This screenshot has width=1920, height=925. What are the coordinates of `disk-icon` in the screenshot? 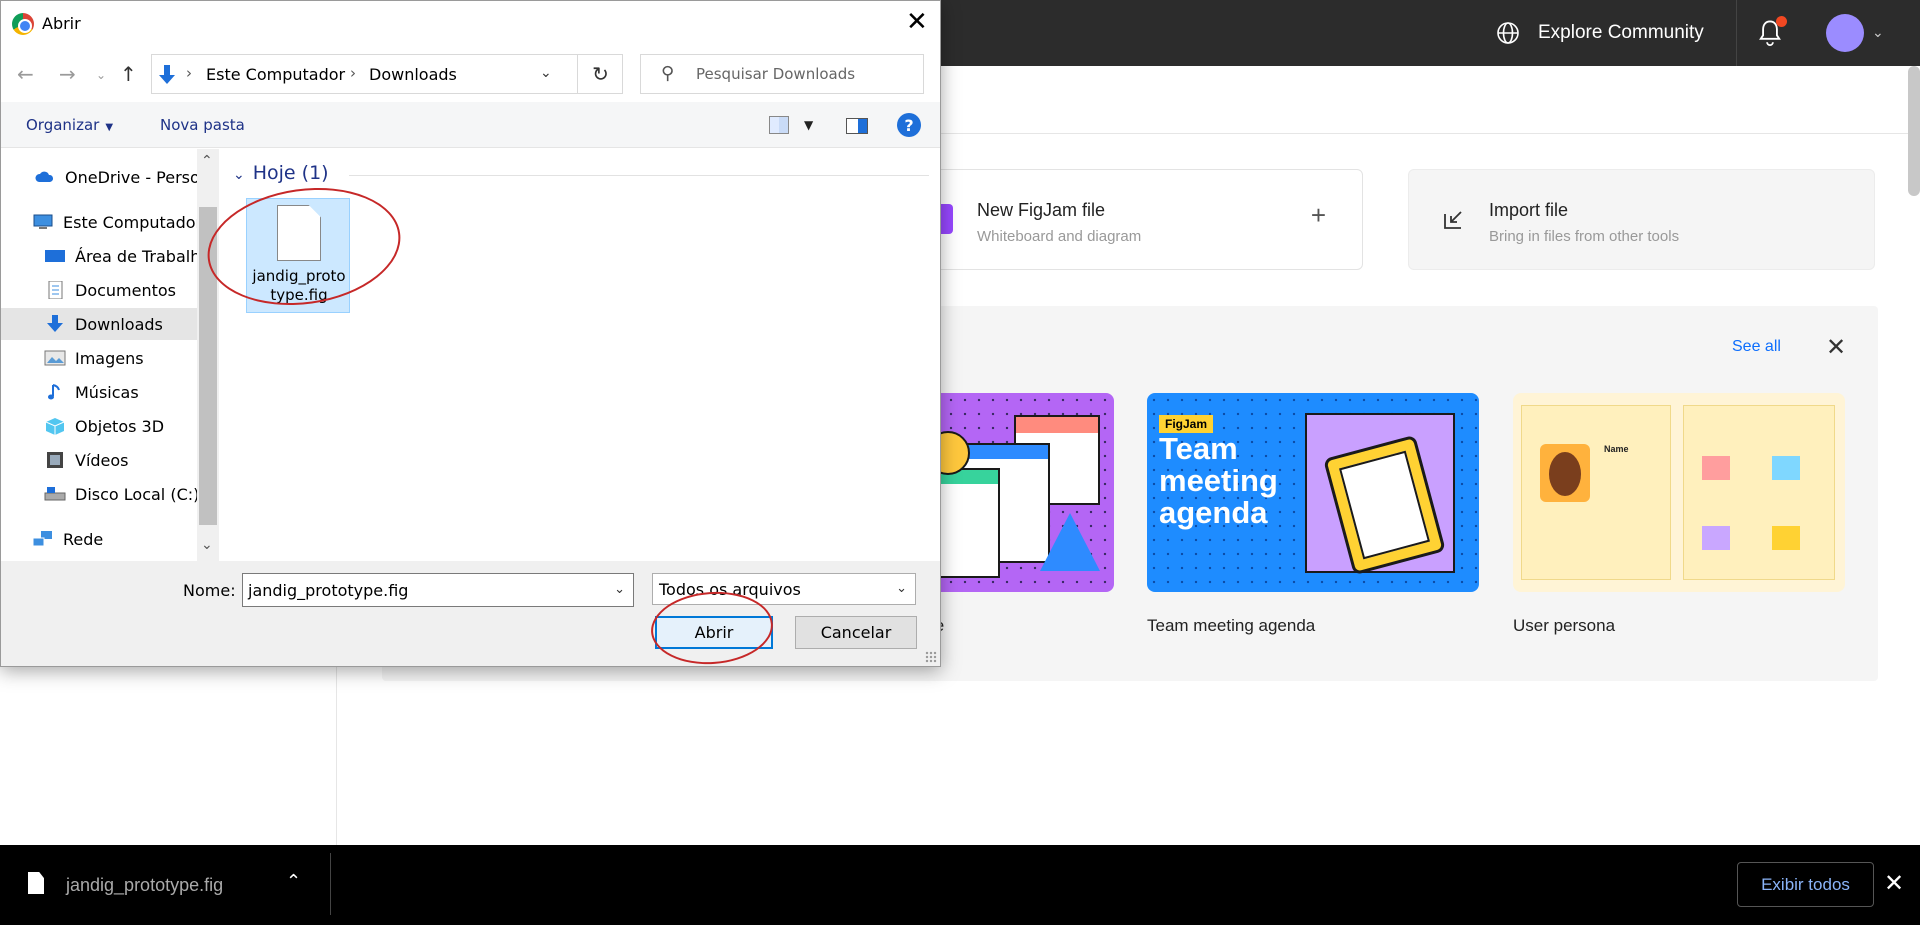 It's located at (55, 494).